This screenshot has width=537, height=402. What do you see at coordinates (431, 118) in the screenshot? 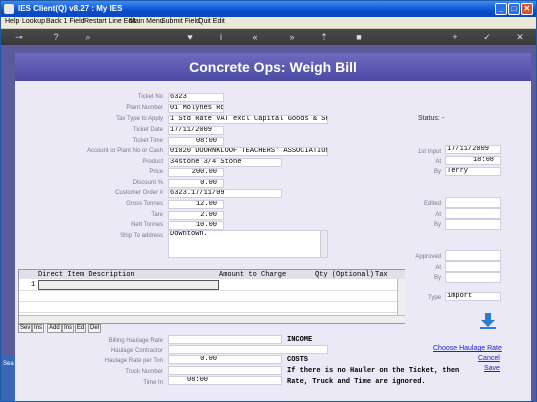
I see `status-text: Status: -` at bounding box center [431, 118].